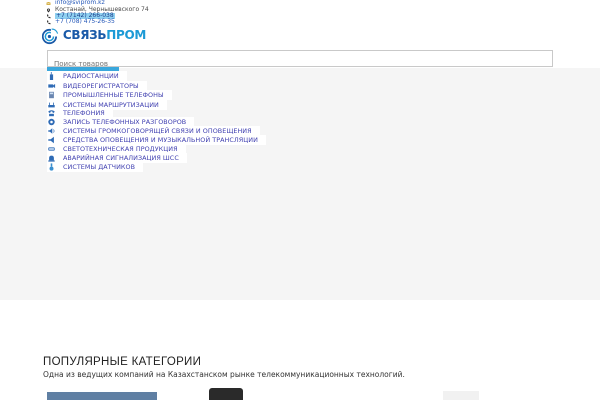  What do you see at coordinates (48, 10) in the screenshot?
I see `map-pin-icon` at bounding box center [48, 10].